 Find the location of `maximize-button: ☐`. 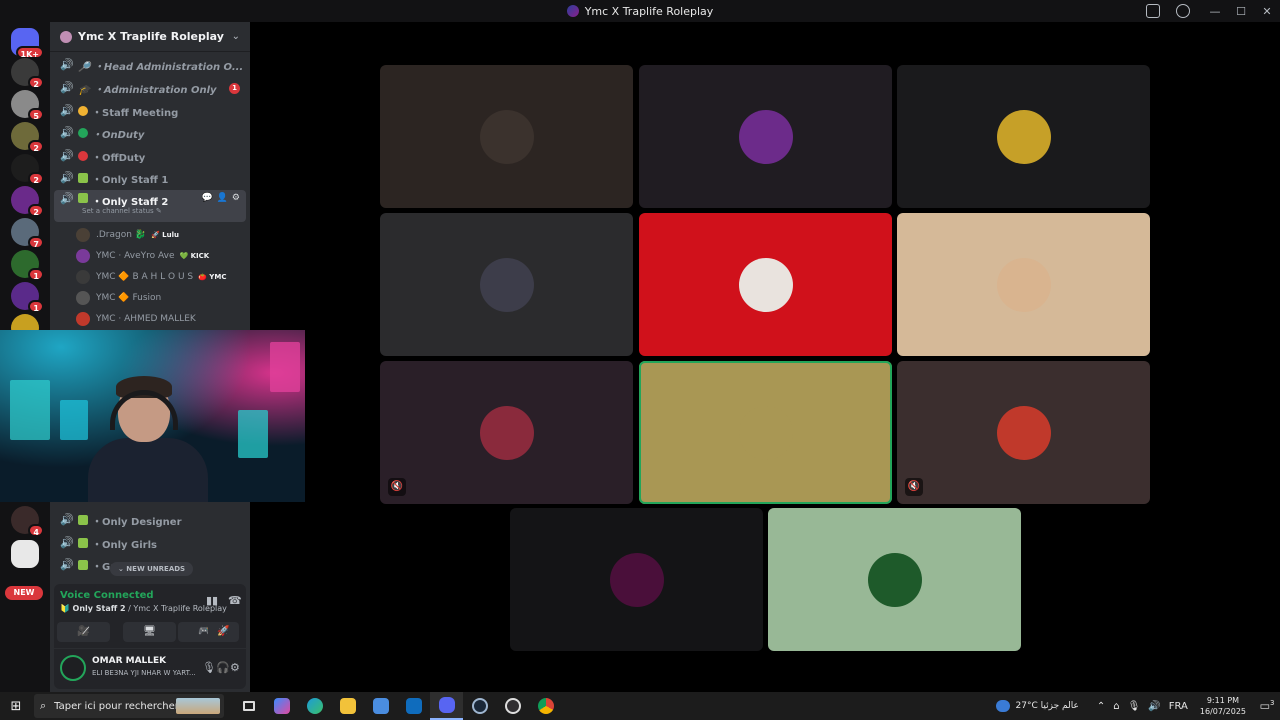

maximize-button: ☐ is located at coordinates (1241, 11).